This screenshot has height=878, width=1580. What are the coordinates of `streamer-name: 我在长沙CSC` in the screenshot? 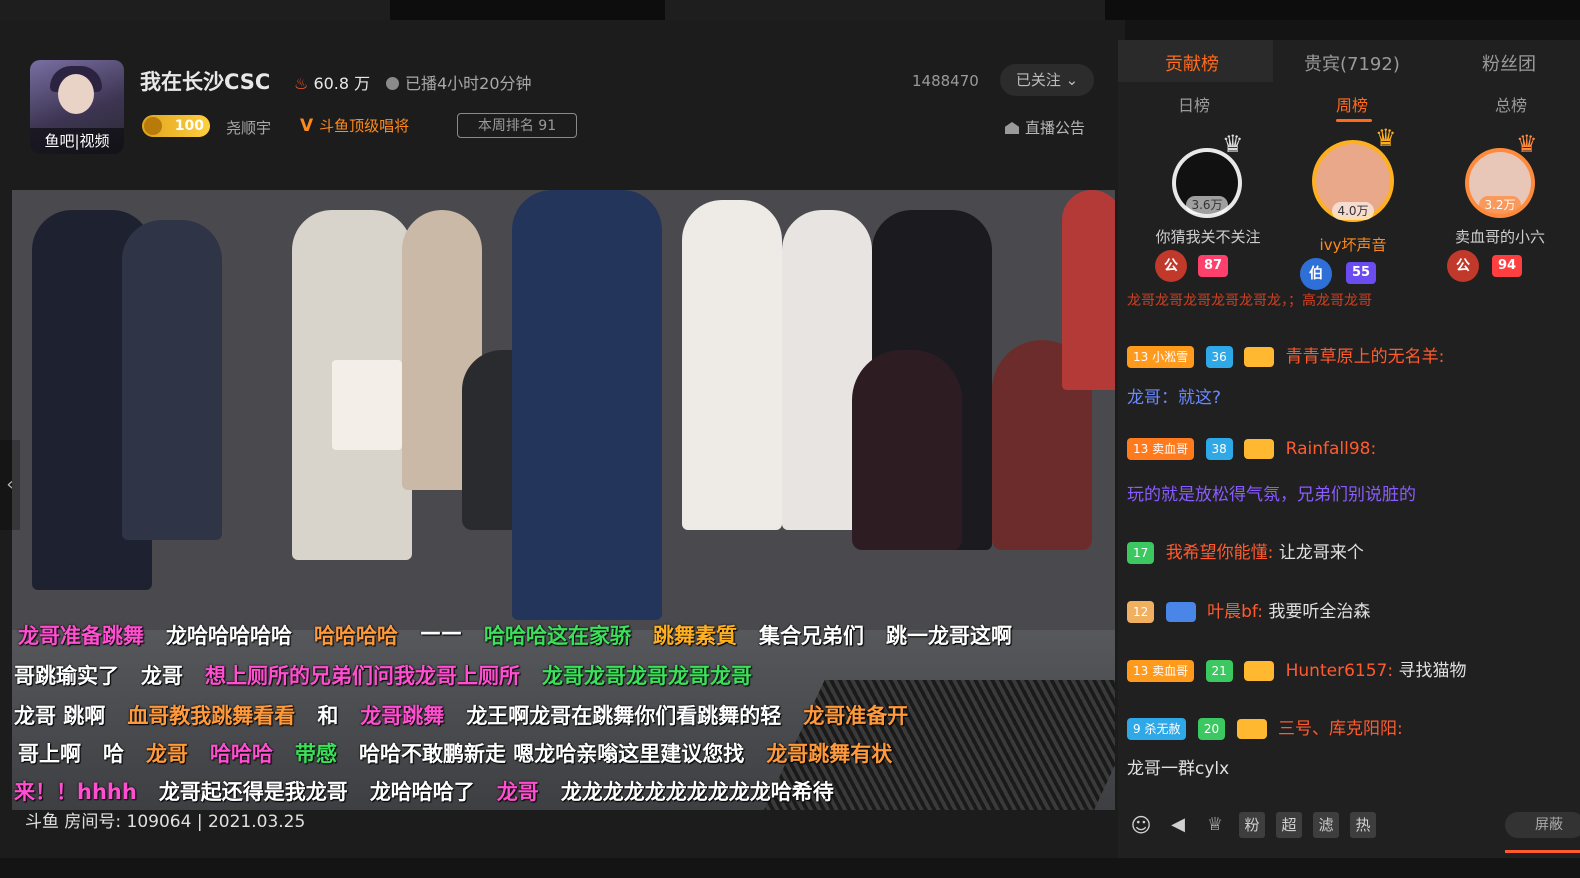 It's located at (205, 82).